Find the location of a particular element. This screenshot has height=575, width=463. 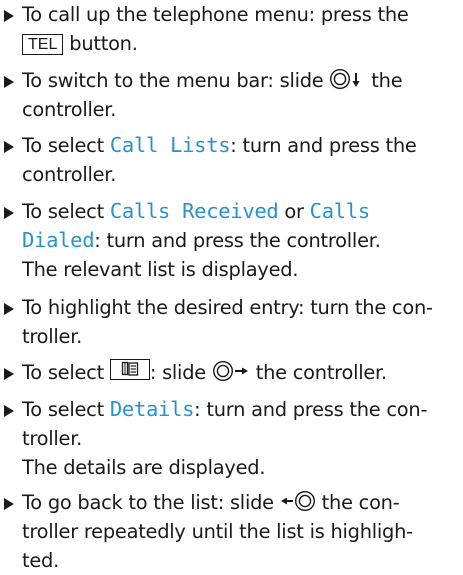

step-text: To call up the telephone menu: press the is located at coordinates (215, 14).